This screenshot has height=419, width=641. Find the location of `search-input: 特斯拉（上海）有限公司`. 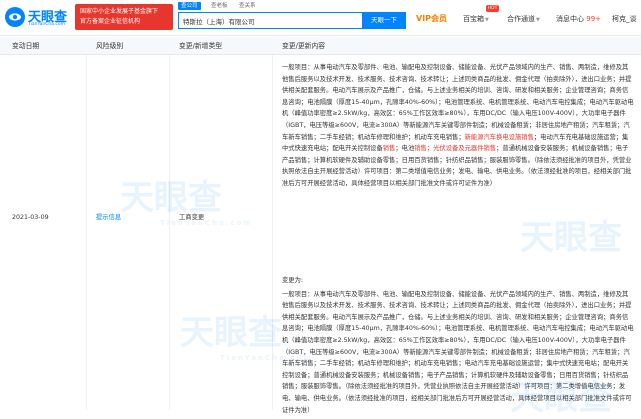

search-input: 特斯拉（上海）有限公司 is located at coordinates (268, 21).